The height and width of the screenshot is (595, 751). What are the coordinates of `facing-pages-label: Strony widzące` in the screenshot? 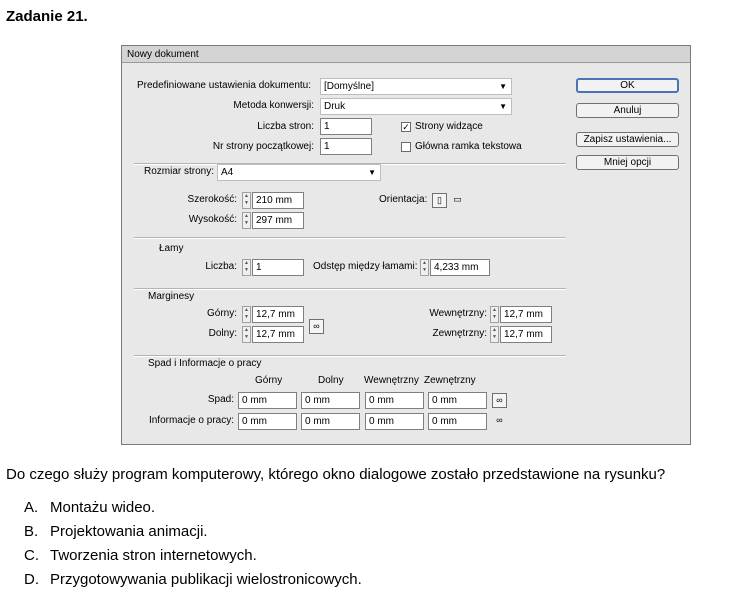 It's located at (449, 126).